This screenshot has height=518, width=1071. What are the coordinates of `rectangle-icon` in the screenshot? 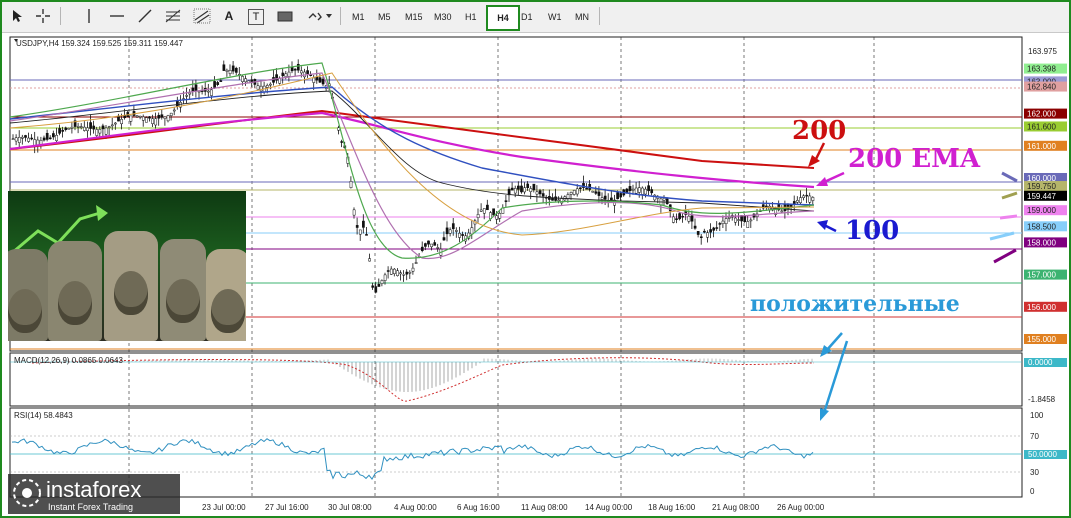 It's located at (285, 16).